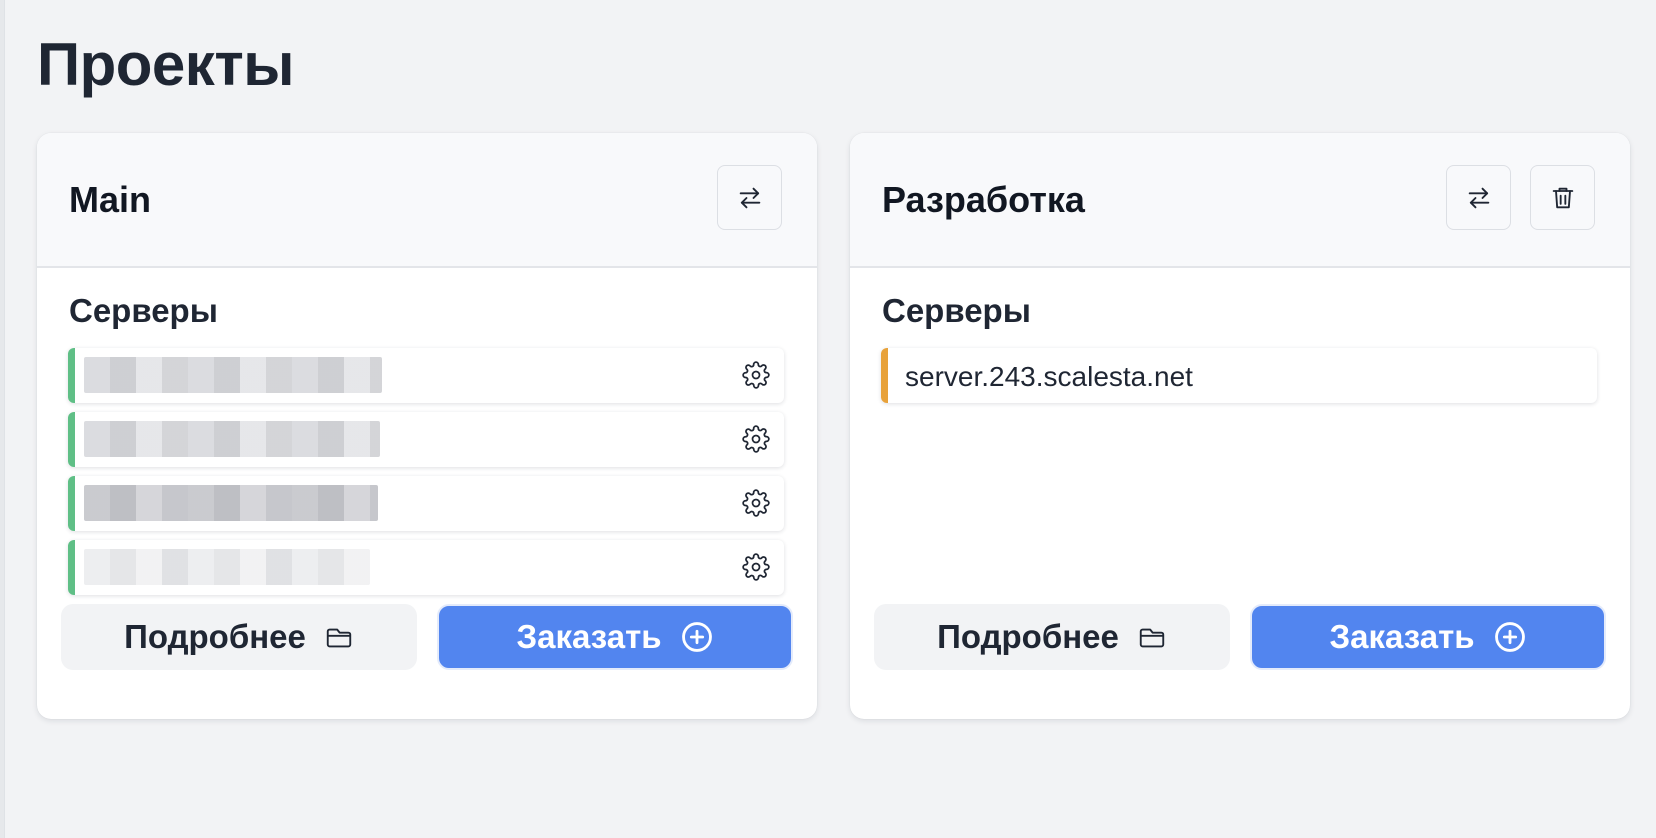  I want to click on trash-icon, so click(1562, 197).